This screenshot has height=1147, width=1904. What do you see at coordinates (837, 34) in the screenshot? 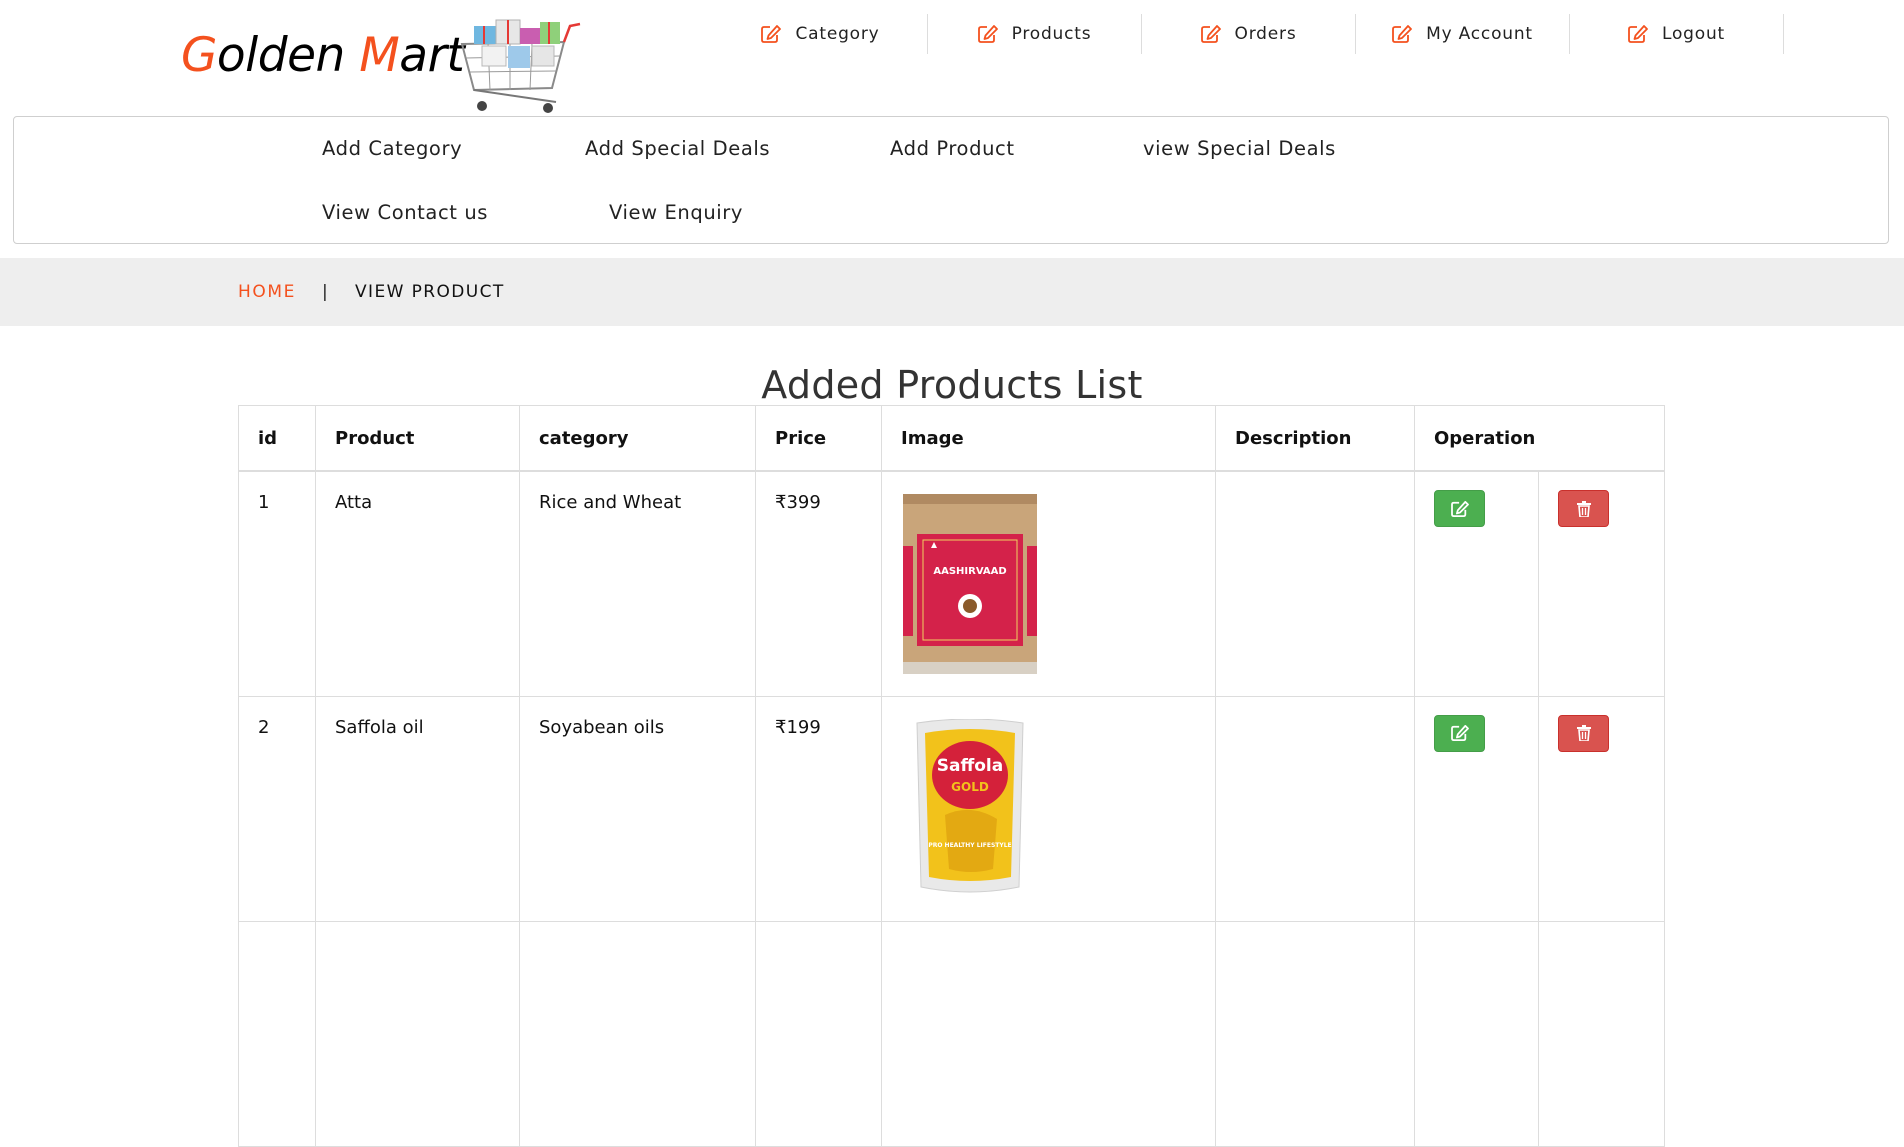
I see `nav-category-label: Category` at bounding box center [837, 34].